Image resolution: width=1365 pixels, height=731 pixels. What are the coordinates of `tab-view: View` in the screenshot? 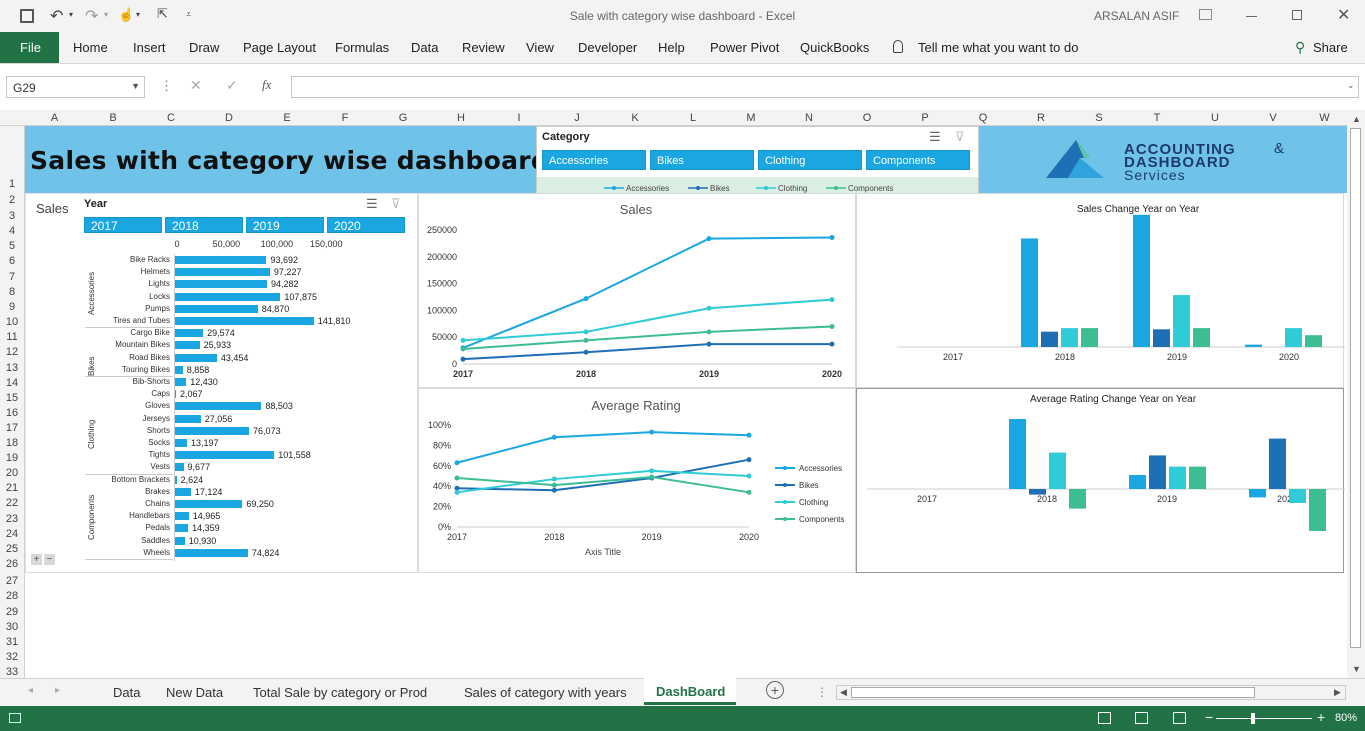 It's located at (540, 47).